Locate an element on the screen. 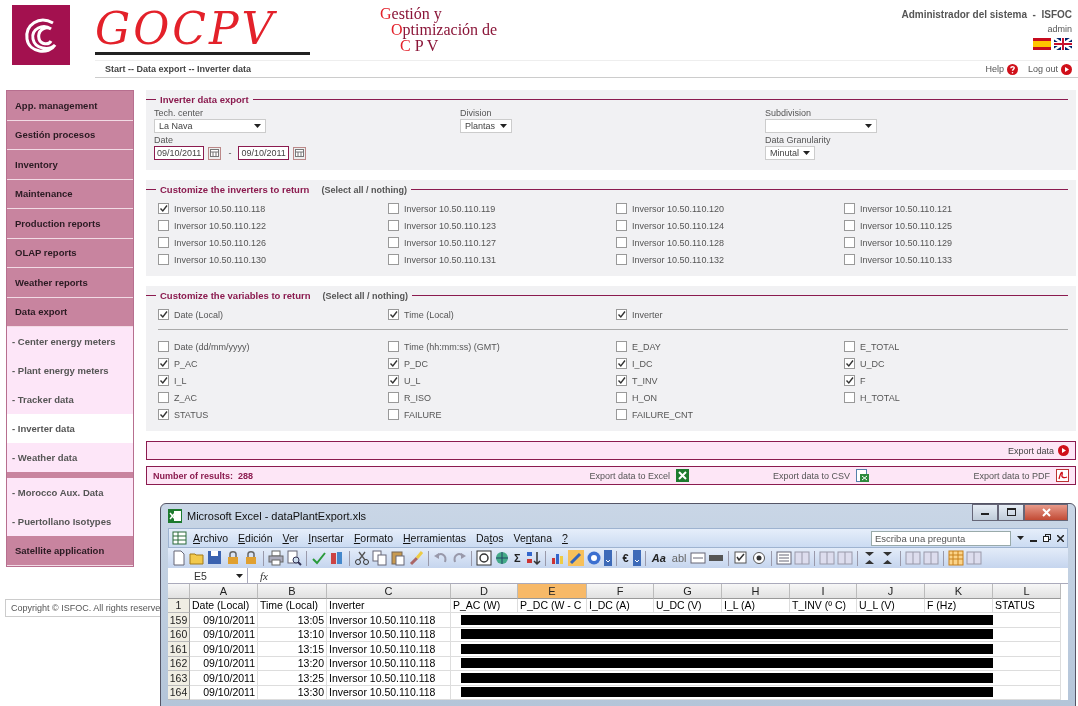 Image resolution: width=1078 pixels, height=706 pixels. sidebar-item: OLAP reports is located at coordinates (70, 253).